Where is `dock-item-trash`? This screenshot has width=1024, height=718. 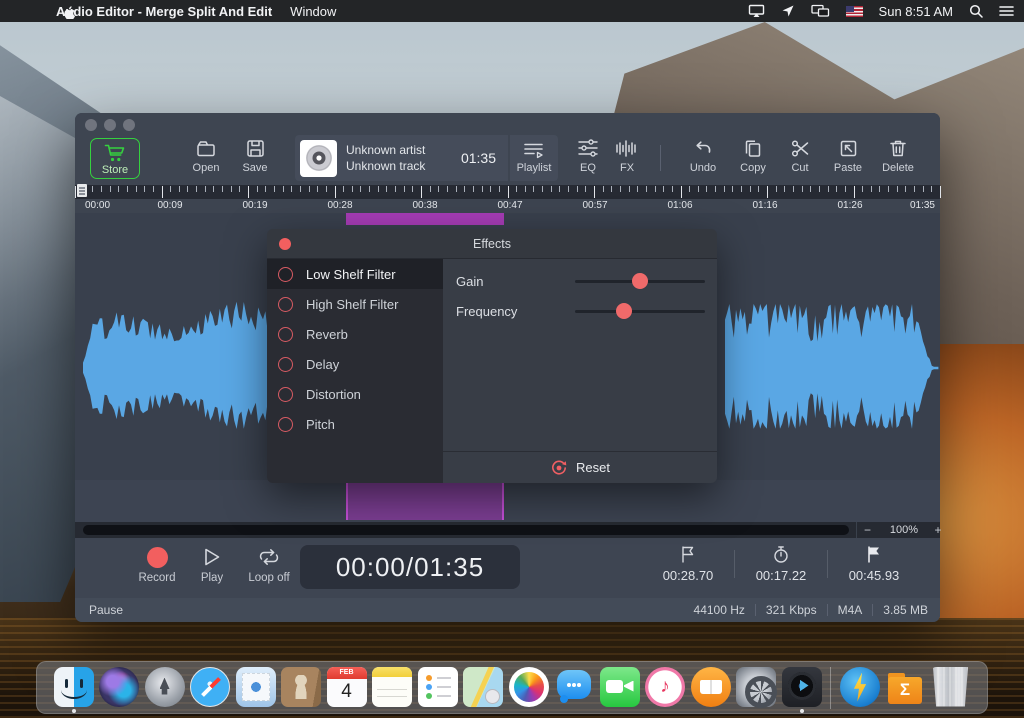
dock-item-trash is located at coordinates (951, 688).